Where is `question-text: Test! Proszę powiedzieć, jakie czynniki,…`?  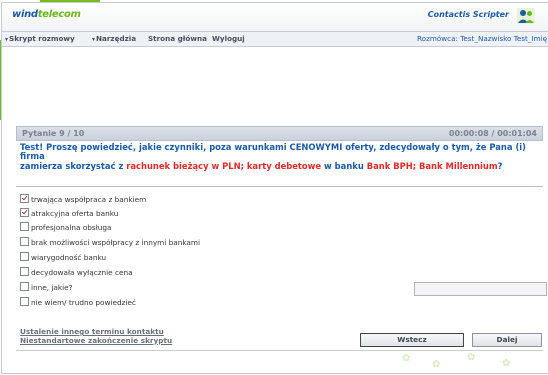
question-text: Test! Proszę powiedzieć, jakie czynniki,… is located at coordinates (280, 156).